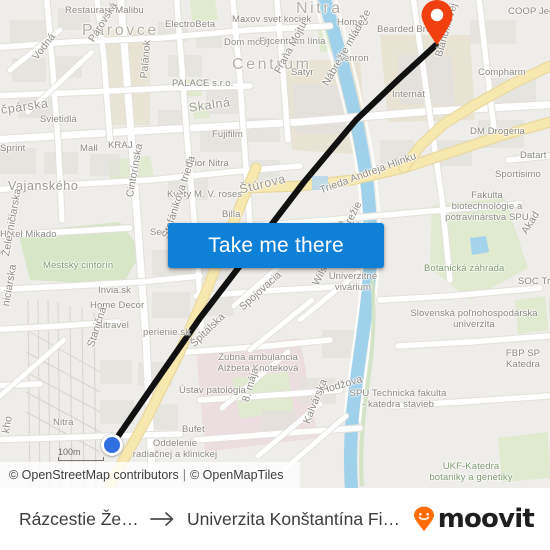 The image size is (550, 550). What do you see at coordinates (81, 459) in the screenshot?
I see `scale-bar` at bounding box center [81, 459].